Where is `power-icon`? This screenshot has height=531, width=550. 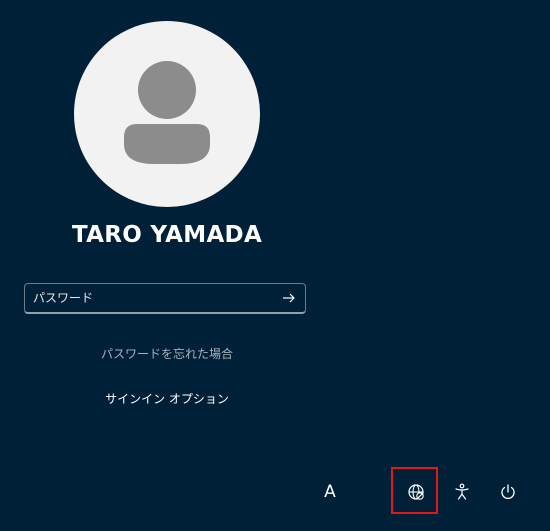 power-icon is located at coordinates (508, 491).